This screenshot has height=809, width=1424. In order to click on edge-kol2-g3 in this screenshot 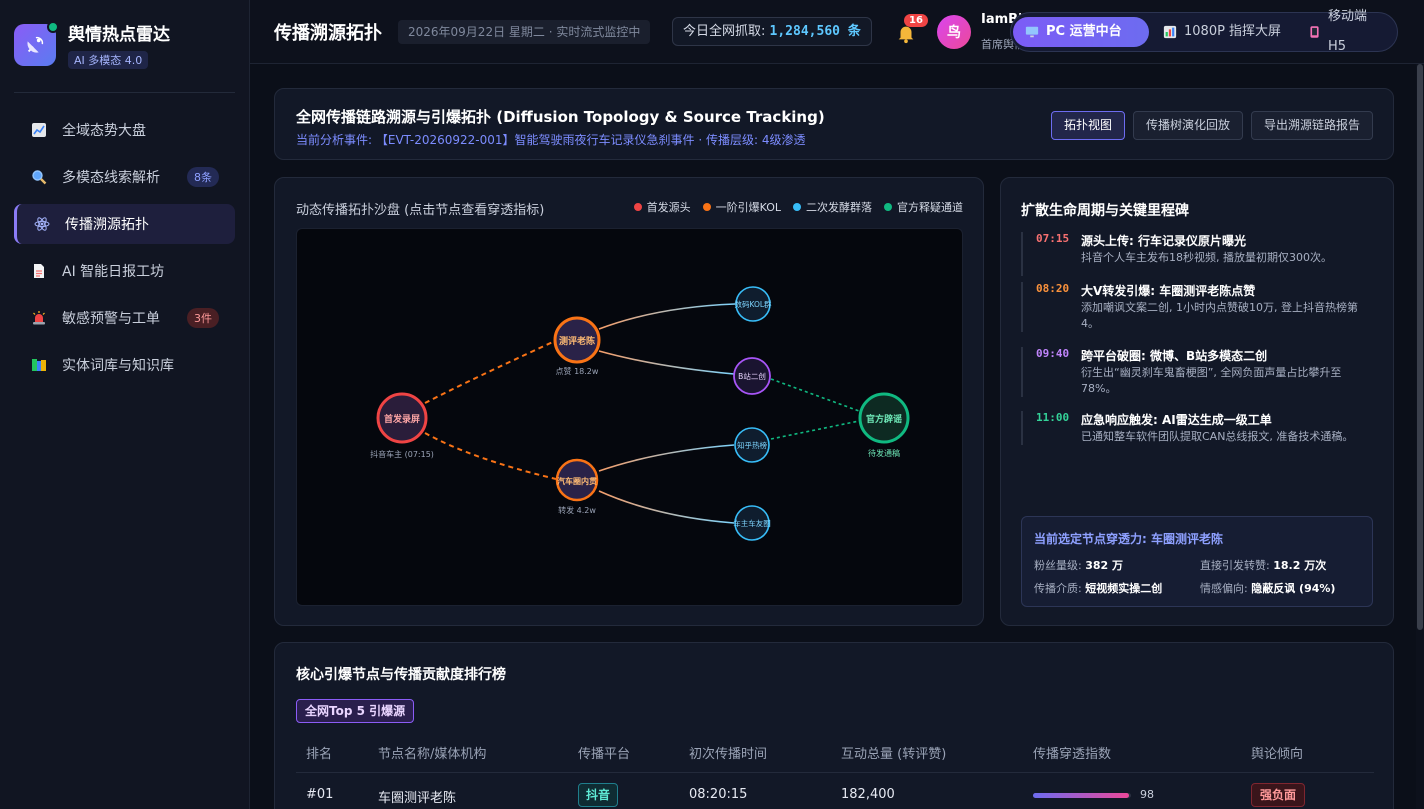, I will do `click(666, 458)`.